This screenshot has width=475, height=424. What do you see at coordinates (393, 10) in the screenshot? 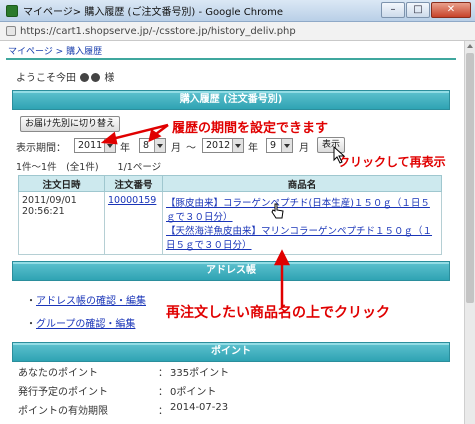
I see `minimize-button: –` at bounding box center [393, 10].